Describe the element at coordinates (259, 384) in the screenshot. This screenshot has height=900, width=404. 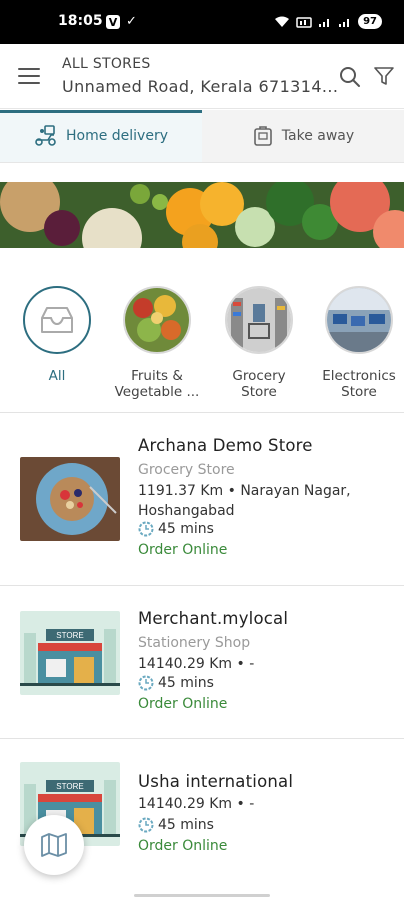
I see `category-grocery-label: Grocery Store` at that location.